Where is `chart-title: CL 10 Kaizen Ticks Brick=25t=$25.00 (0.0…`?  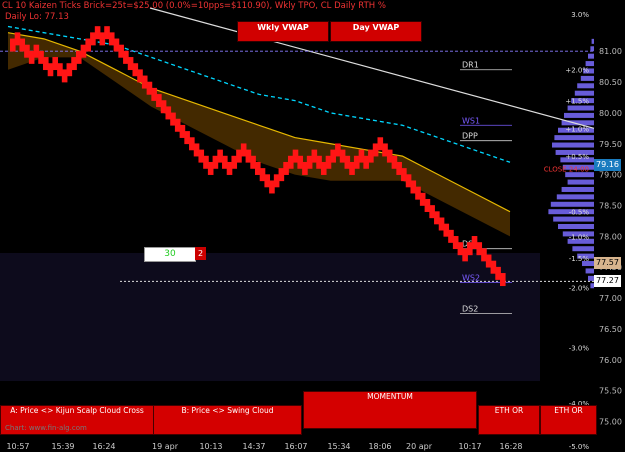 chart-title: CL 10 Kaizen Ticks Brick=25t=$25.00 (0.0… is located at coordinates (194, 6).